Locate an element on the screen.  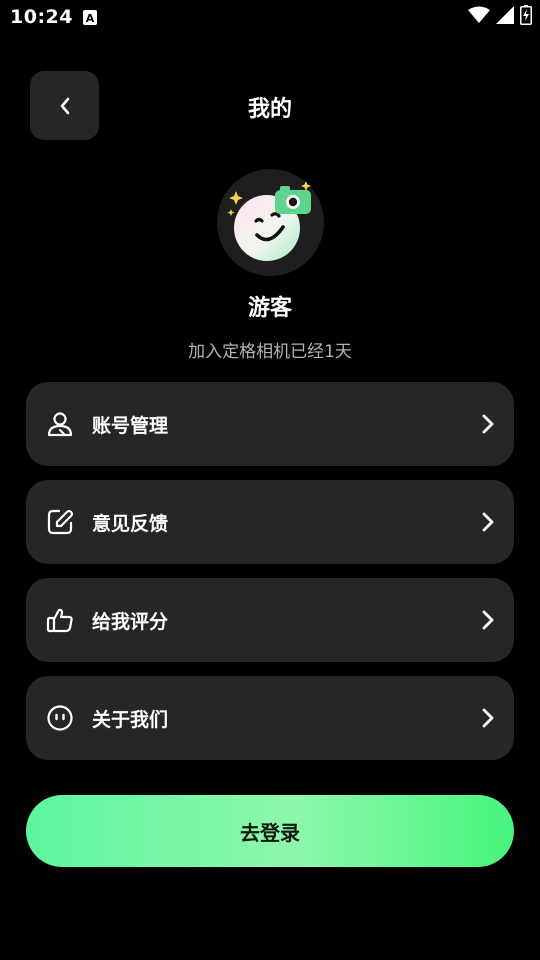
status-icons is located at coordinates (500, 17).